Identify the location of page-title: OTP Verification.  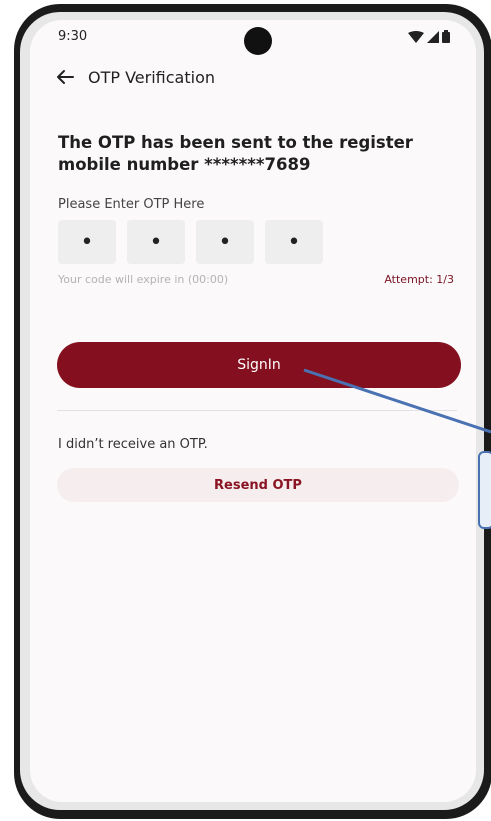
(151, 77).